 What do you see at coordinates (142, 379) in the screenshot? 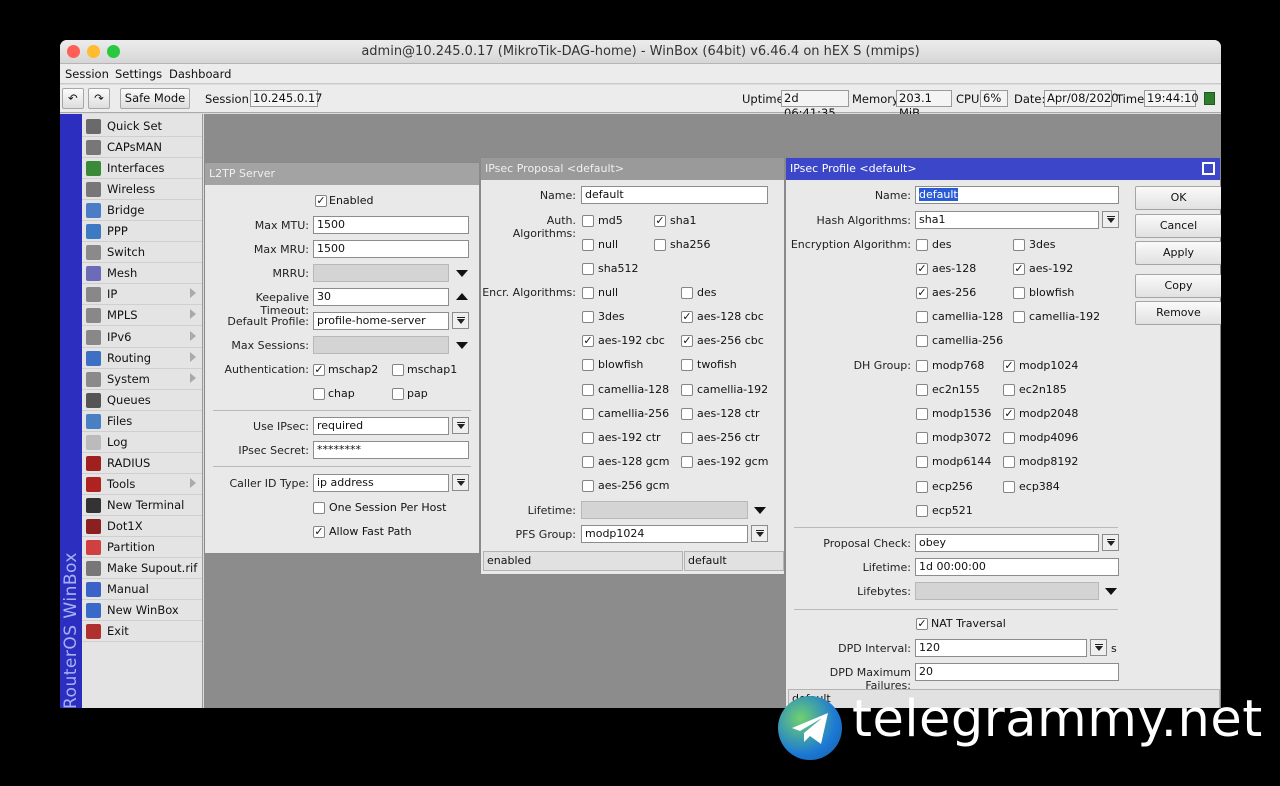
I see `sidebar-item-system: System` at bounding box center [142, 379].